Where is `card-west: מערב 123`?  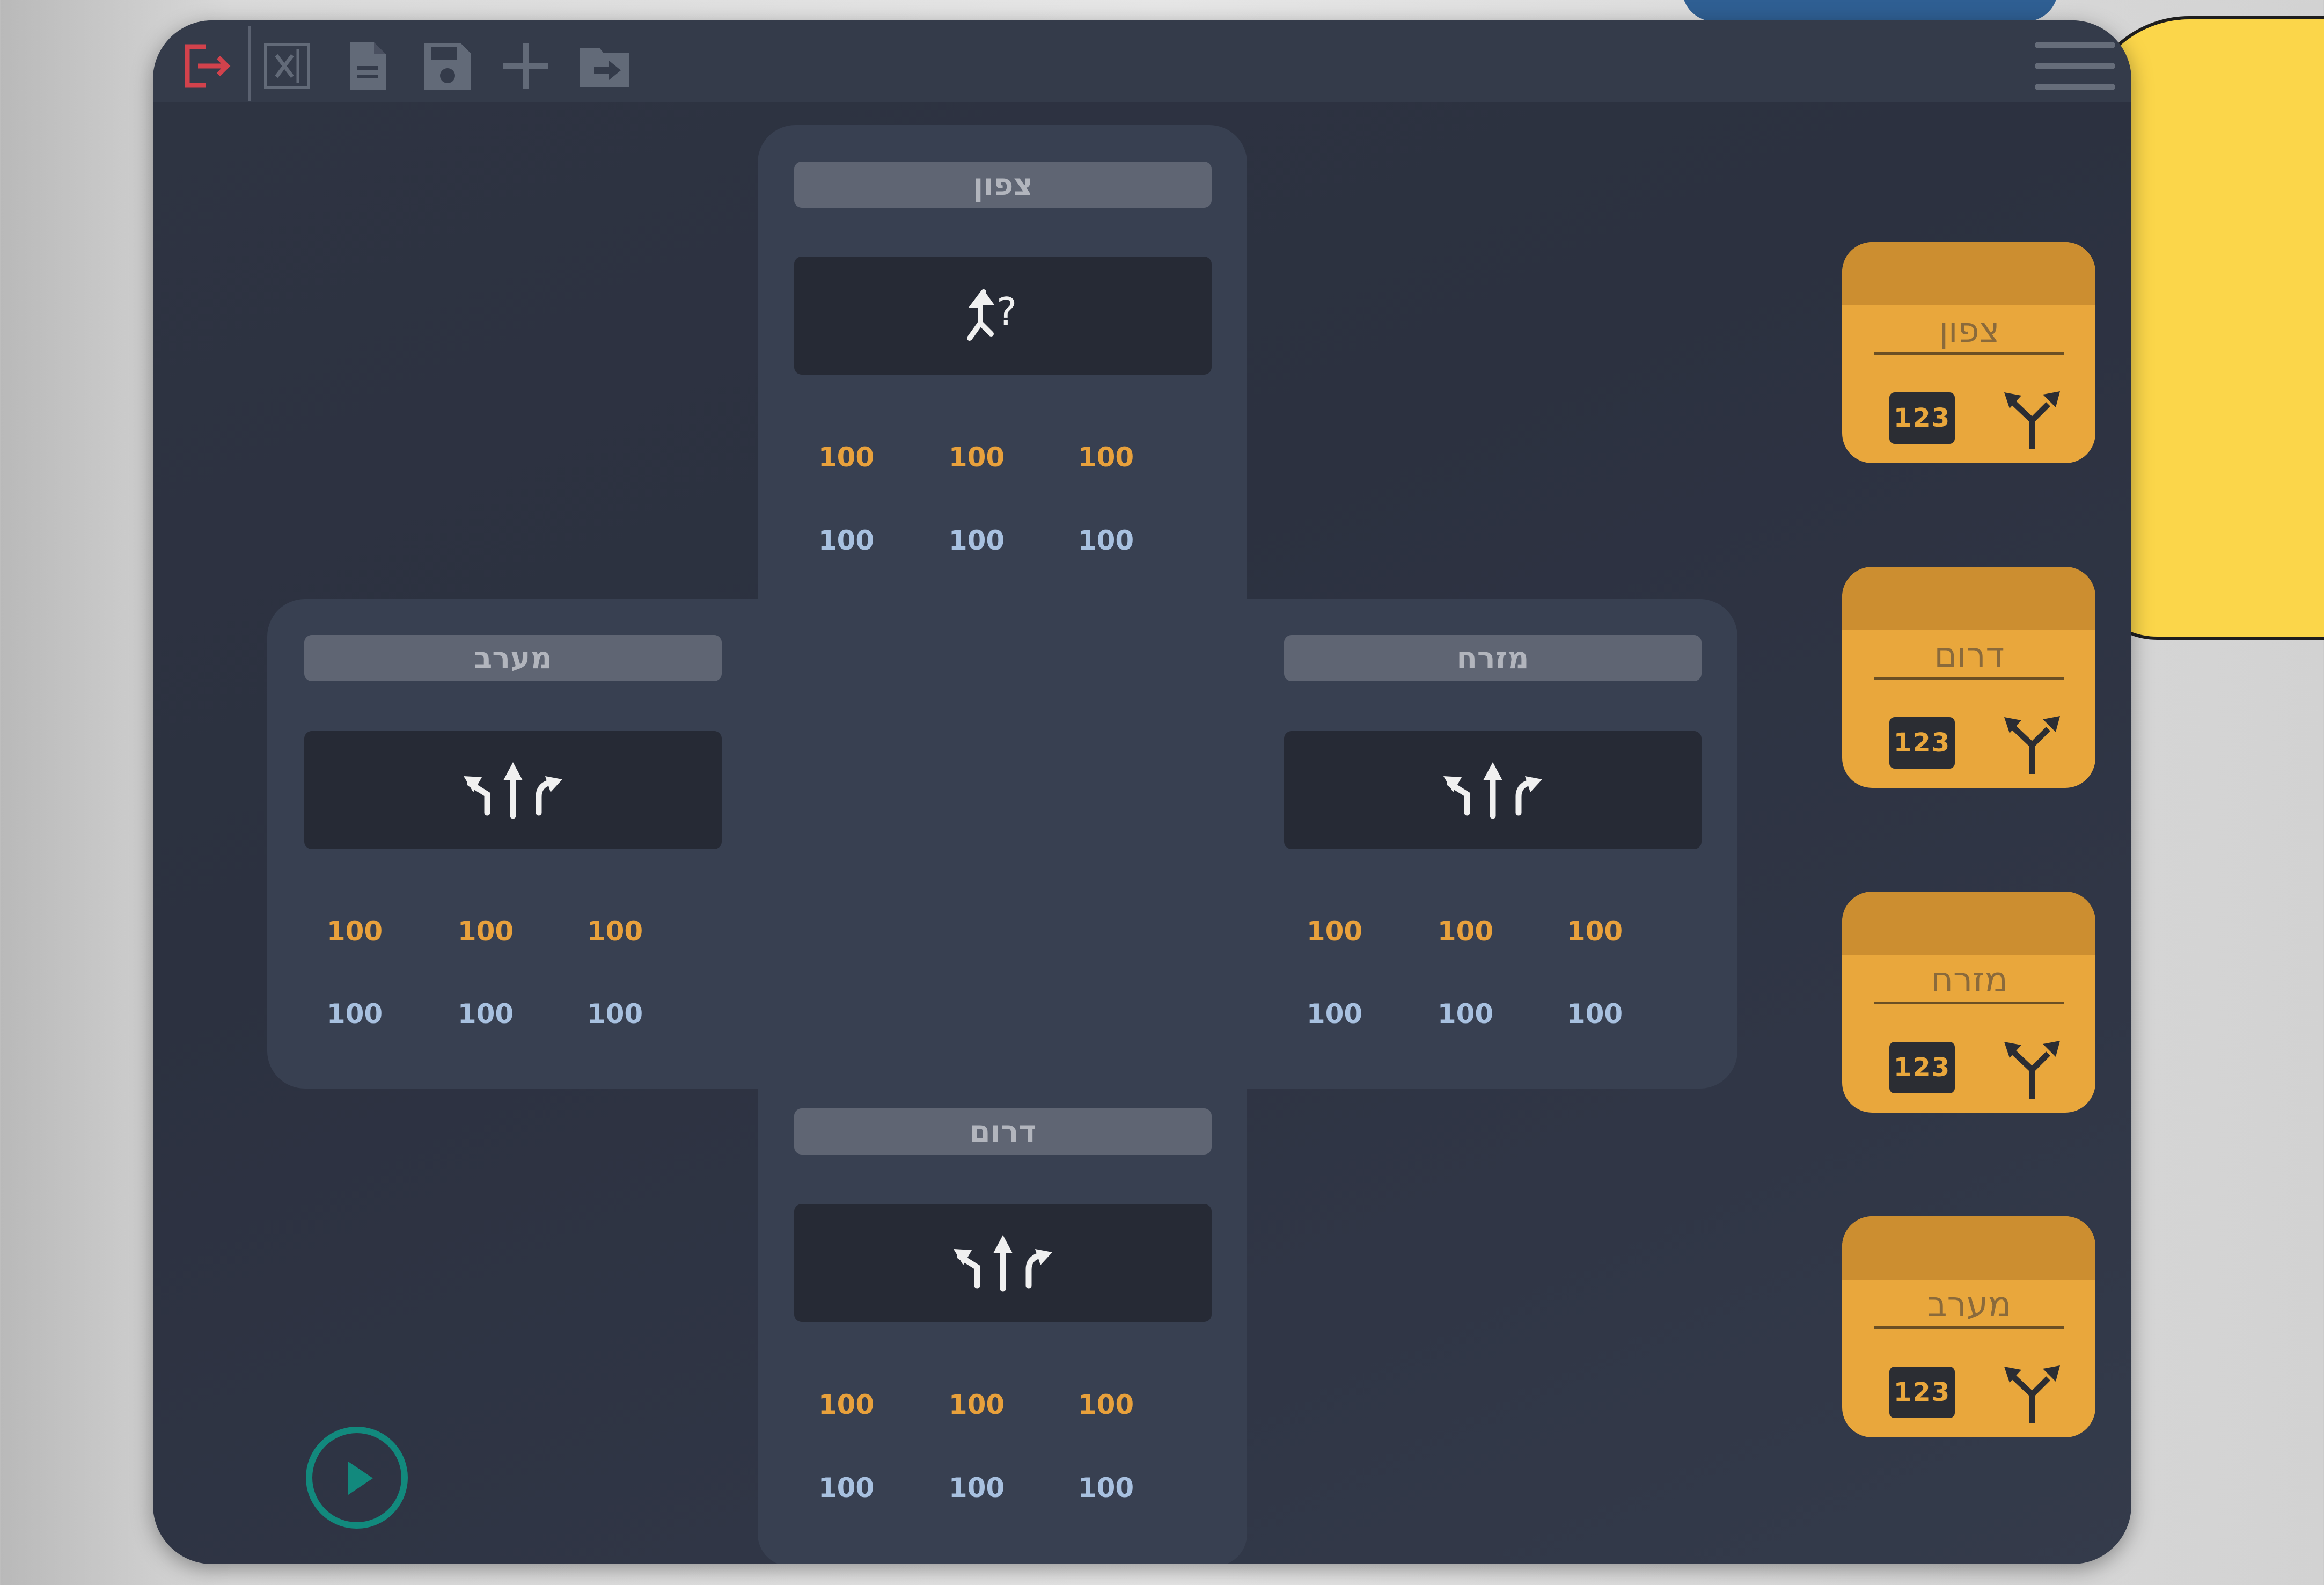
card-west: מערב 123 is located at coordinates (1968, 1327).